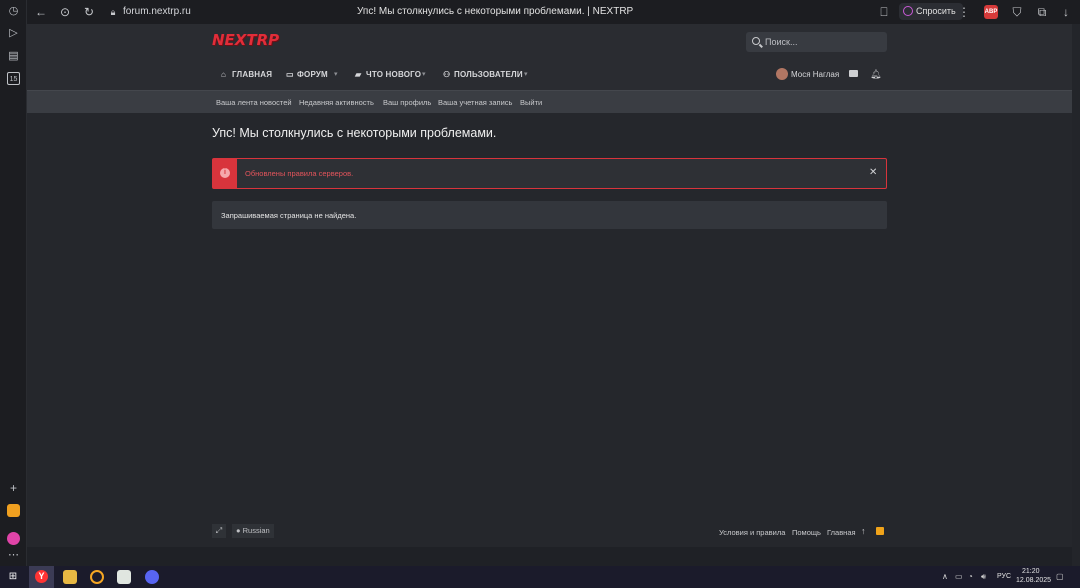  Describe the element at coordinates (1042, 12) in the screenshot. I see `translate-icon: ⧉` at that location.